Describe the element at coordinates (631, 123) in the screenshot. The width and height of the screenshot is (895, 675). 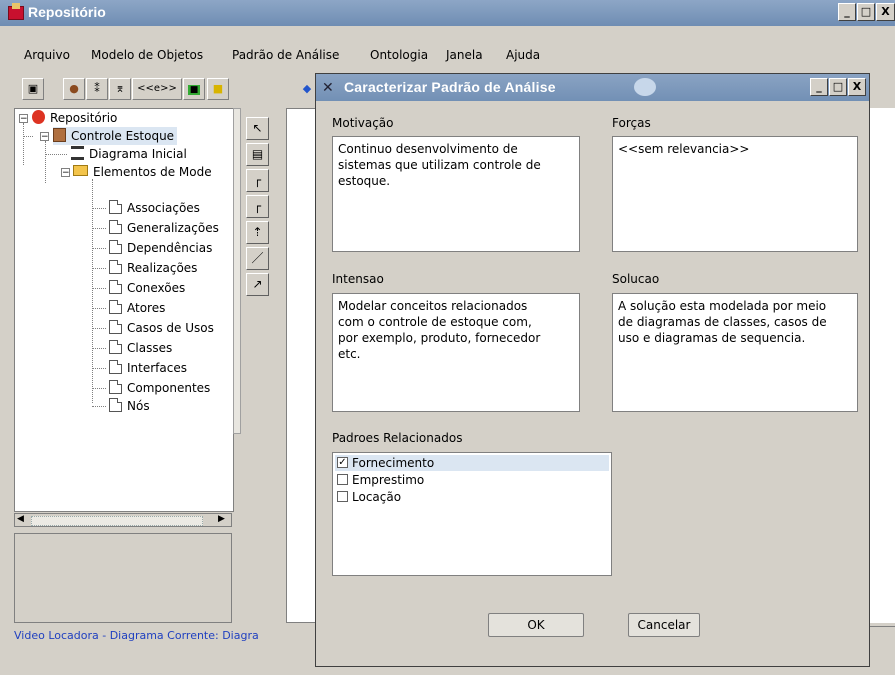
I see `forcas-label: Forças` at that location.